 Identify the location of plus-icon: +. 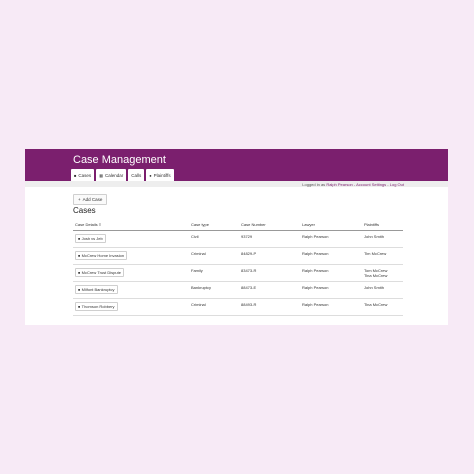
(79, 199).